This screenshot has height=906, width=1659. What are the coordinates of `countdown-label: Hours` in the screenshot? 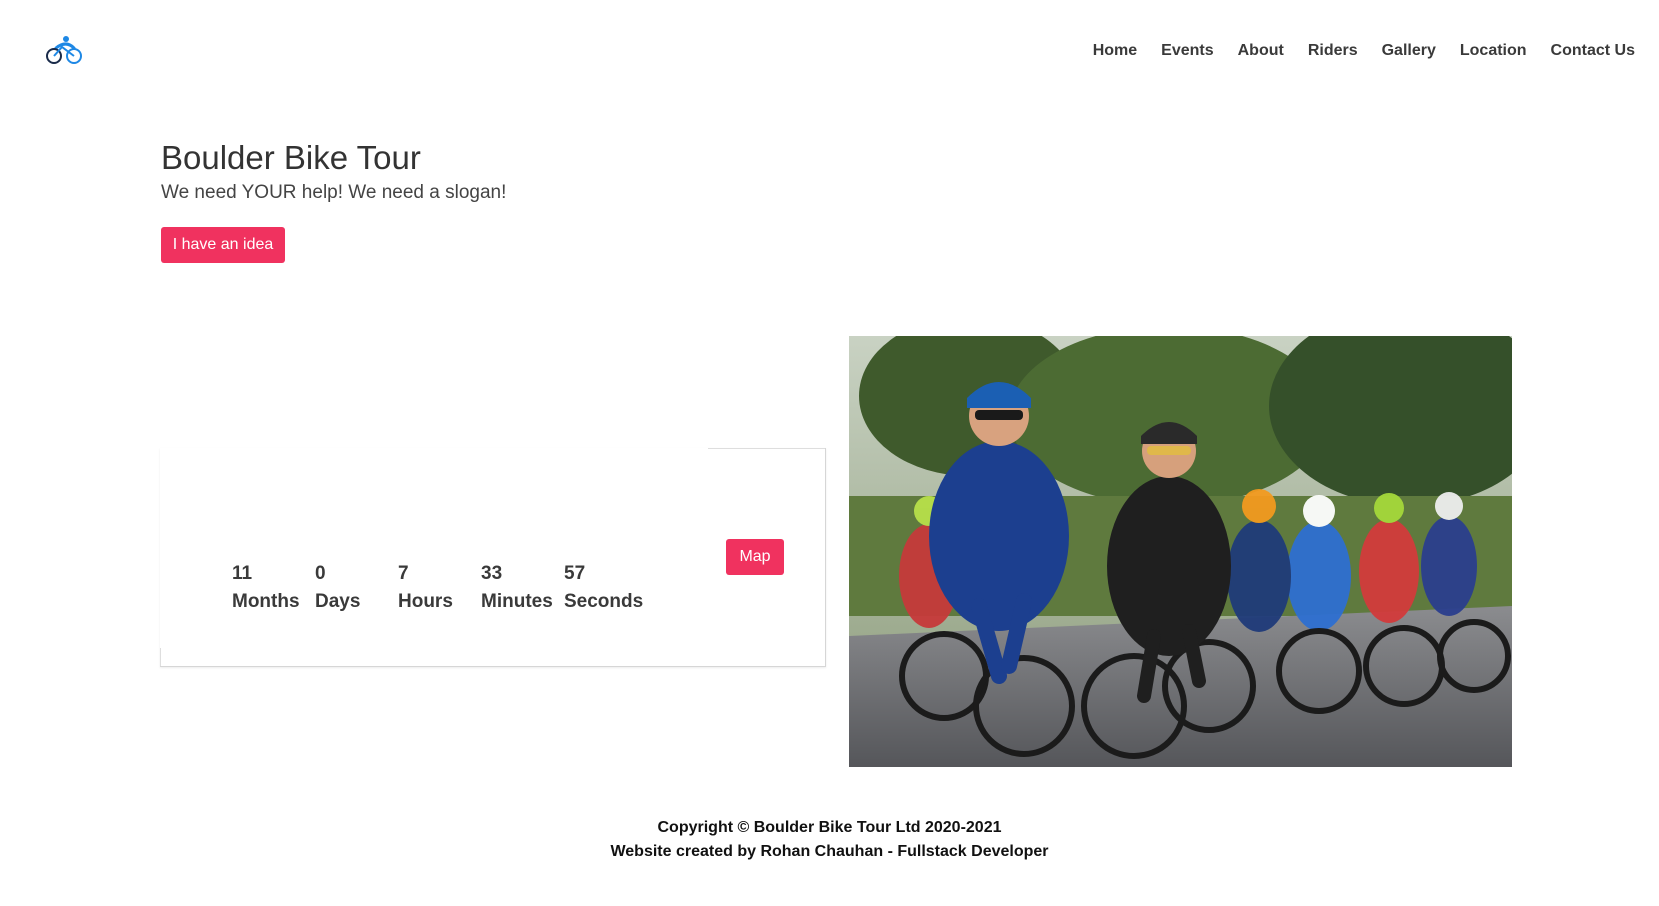 It's located at (425, 601).